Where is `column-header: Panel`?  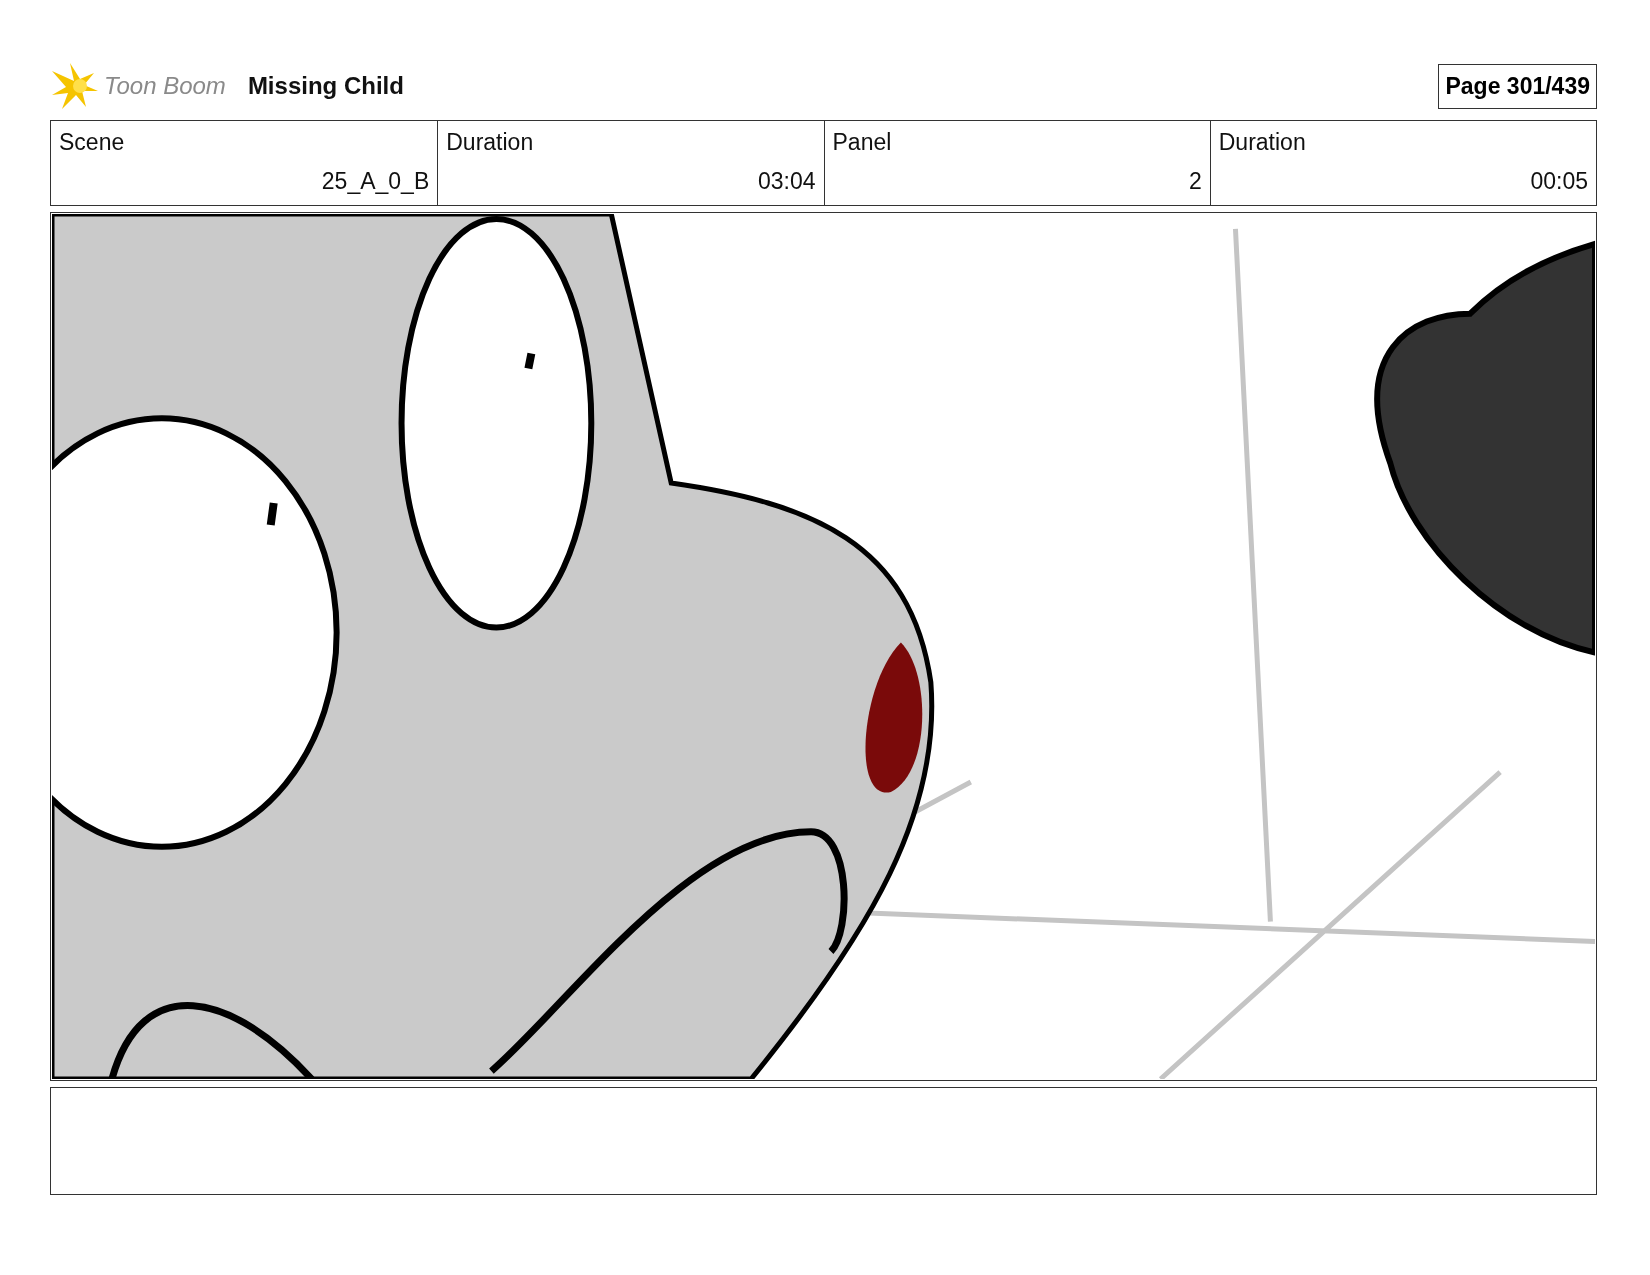 column-header: Panel is located at coordinates (862, 142).